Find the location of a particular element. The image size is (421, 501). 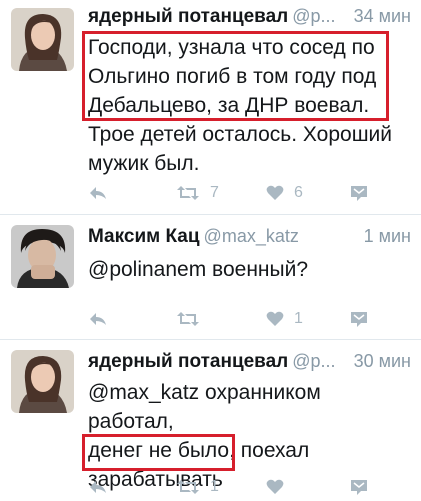

retweet-count: 7 is located at coordinates (214, 192).